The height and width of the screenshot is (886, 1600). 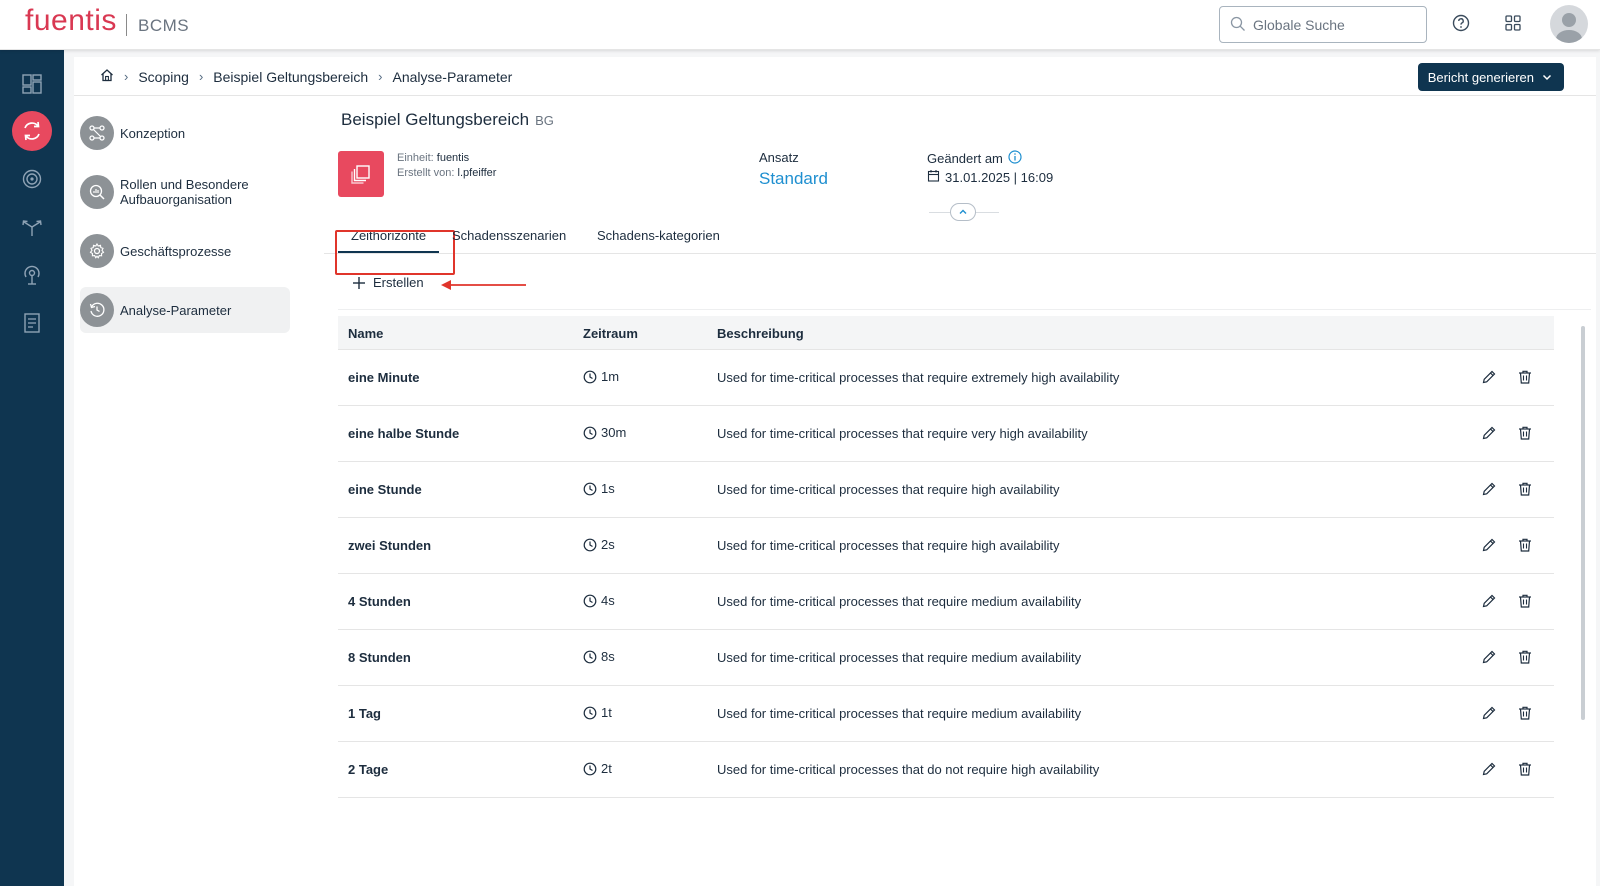 What do you see at coordinates (290, 77) in the screenshot?
I see `breadcrumb-geltungsbereich: Beispiel Geltungsbereich` at bounding box center [290, 77].